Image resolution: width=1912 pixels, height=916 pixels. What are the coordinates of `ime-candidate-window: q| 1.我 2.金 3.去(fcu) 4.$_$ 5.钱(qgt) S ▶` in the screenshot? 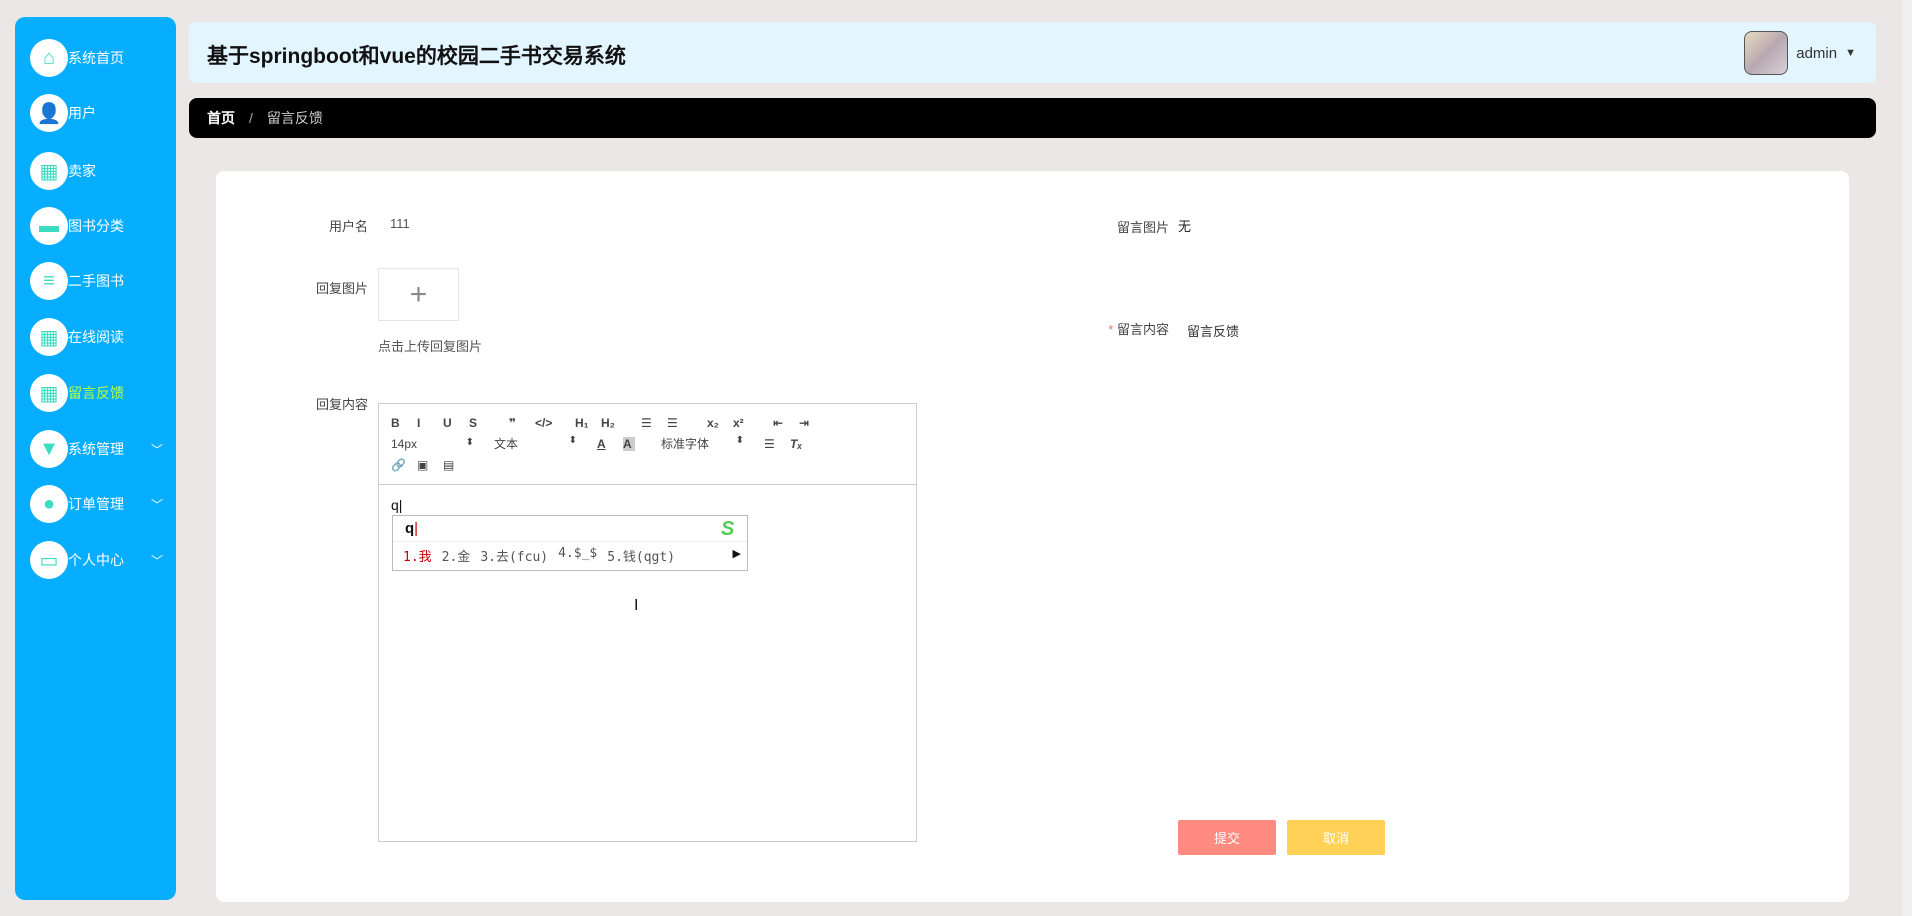 It's located at (570, 543).